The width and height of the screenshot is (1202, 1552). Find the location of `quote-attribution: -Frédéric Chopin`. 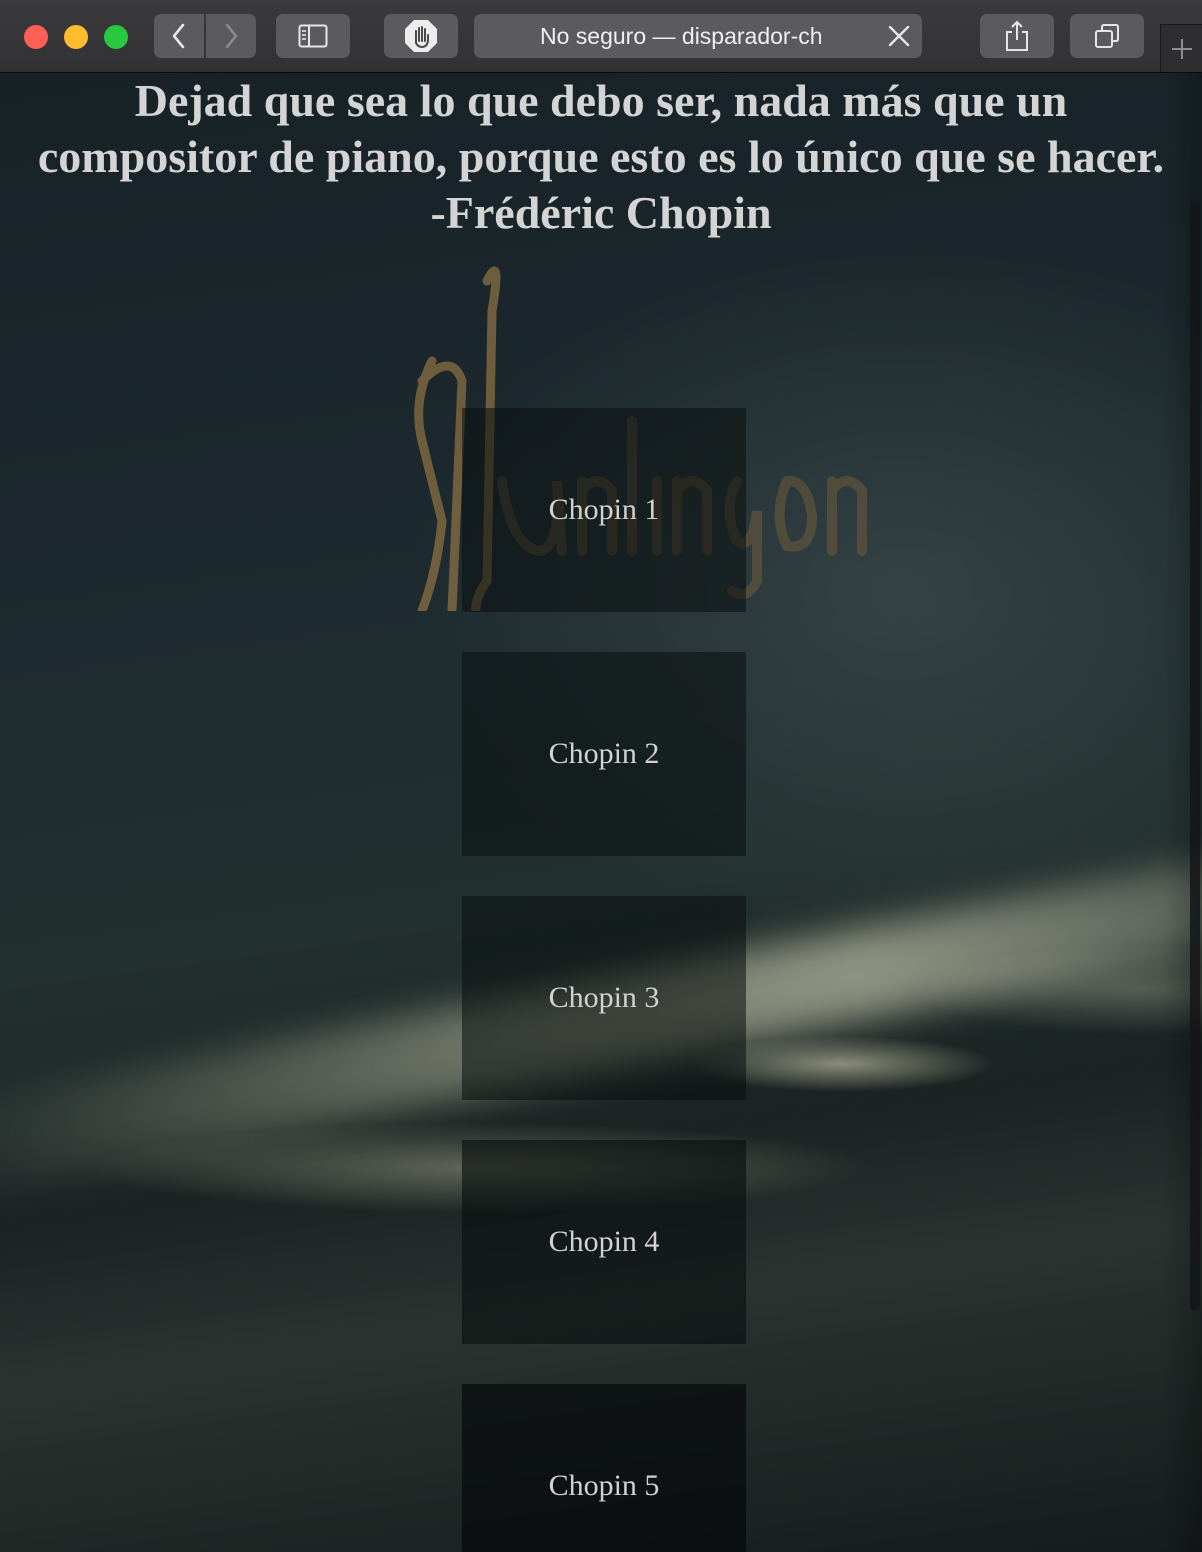

quote-attribution: -Frédéric Chopin is located at coordinates (601, 212).